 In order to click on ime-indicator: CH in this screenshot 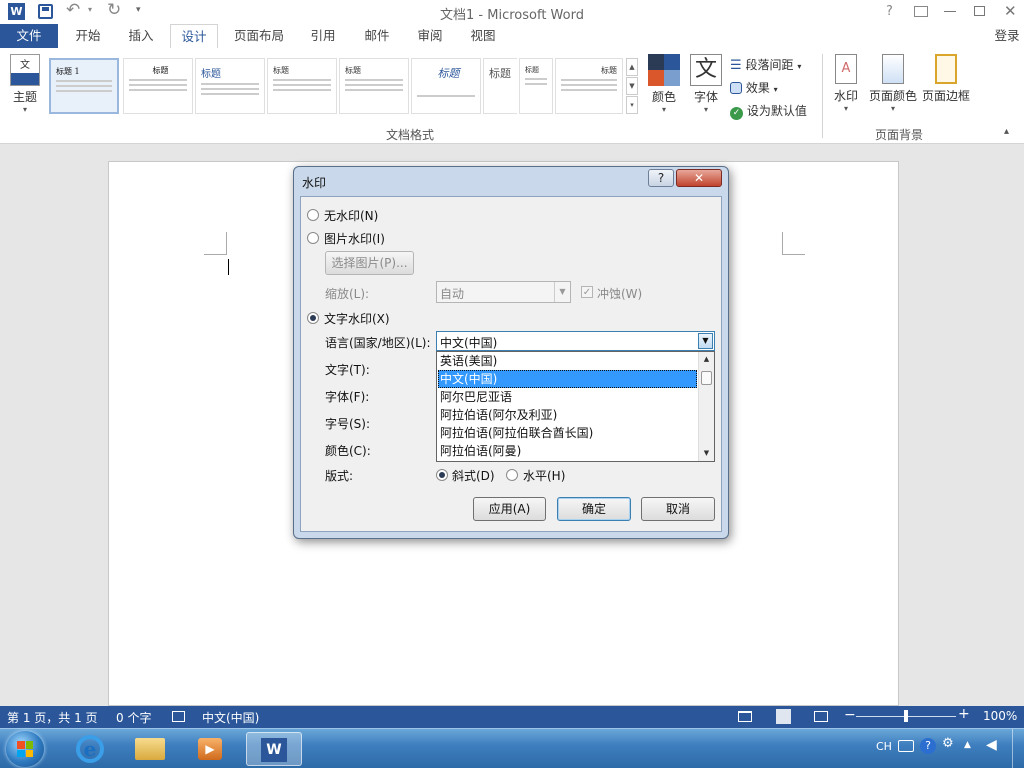, I will do `click(884, 746)`.